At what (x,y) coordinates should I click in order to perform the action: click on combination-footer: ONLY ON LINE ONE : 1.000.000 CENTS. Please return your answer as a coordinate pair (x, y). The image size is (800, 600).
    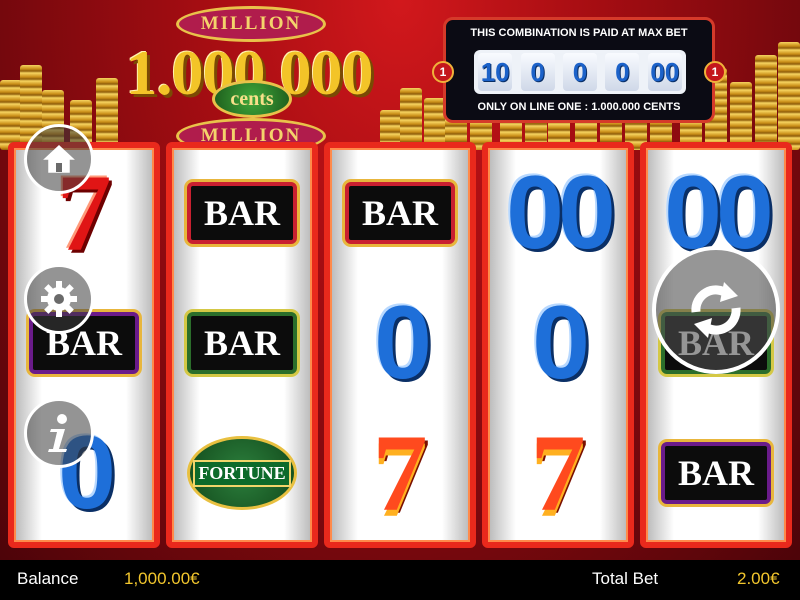
    Looking at the image, I should click on (579, 107).